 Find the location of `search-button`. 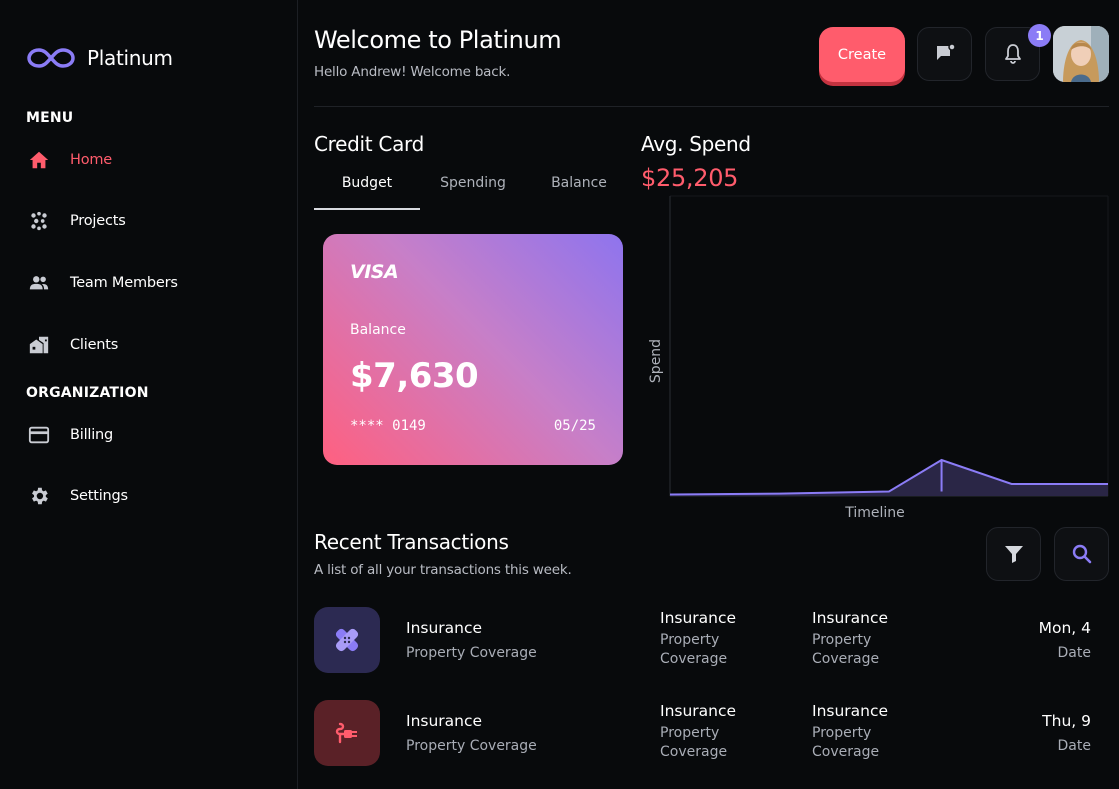

search-button is located at coordinates (1081, 554).